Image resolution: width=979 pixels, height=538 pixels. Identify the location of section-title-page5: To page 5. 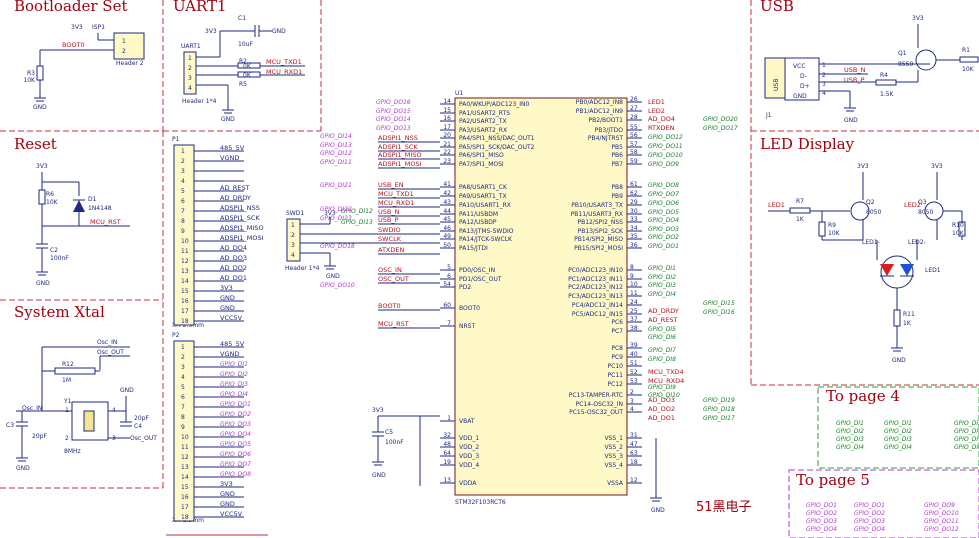
(833, 480).